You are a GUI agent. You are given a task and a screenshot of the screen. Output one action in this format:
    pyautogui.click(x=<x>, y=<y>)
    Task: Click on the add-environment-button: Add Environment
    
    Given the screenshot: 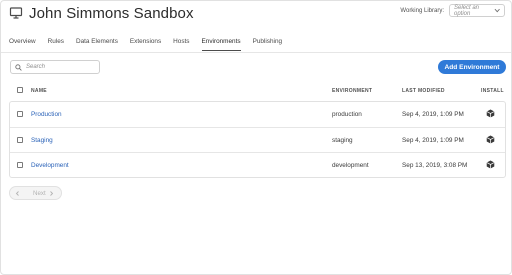 What is the action you would take?
    pyautogui.click(x=472, y=67)
    